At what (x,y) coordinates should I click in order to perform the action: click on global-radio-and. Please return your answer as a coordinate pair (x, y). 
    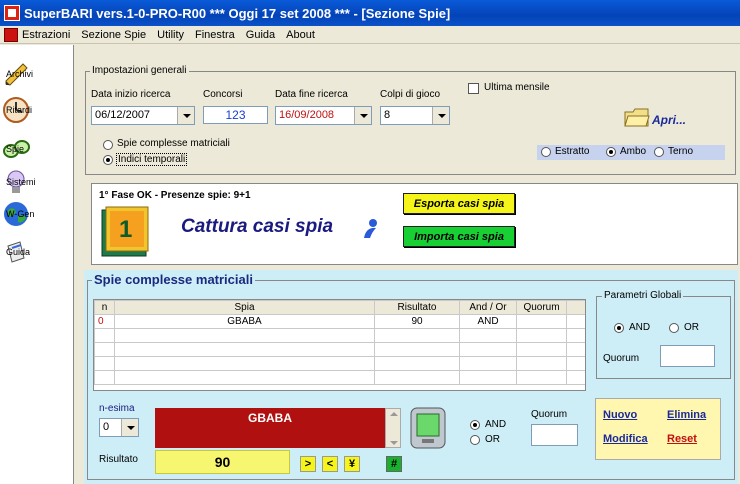
    Looking at the image, I should click on (619, 328).